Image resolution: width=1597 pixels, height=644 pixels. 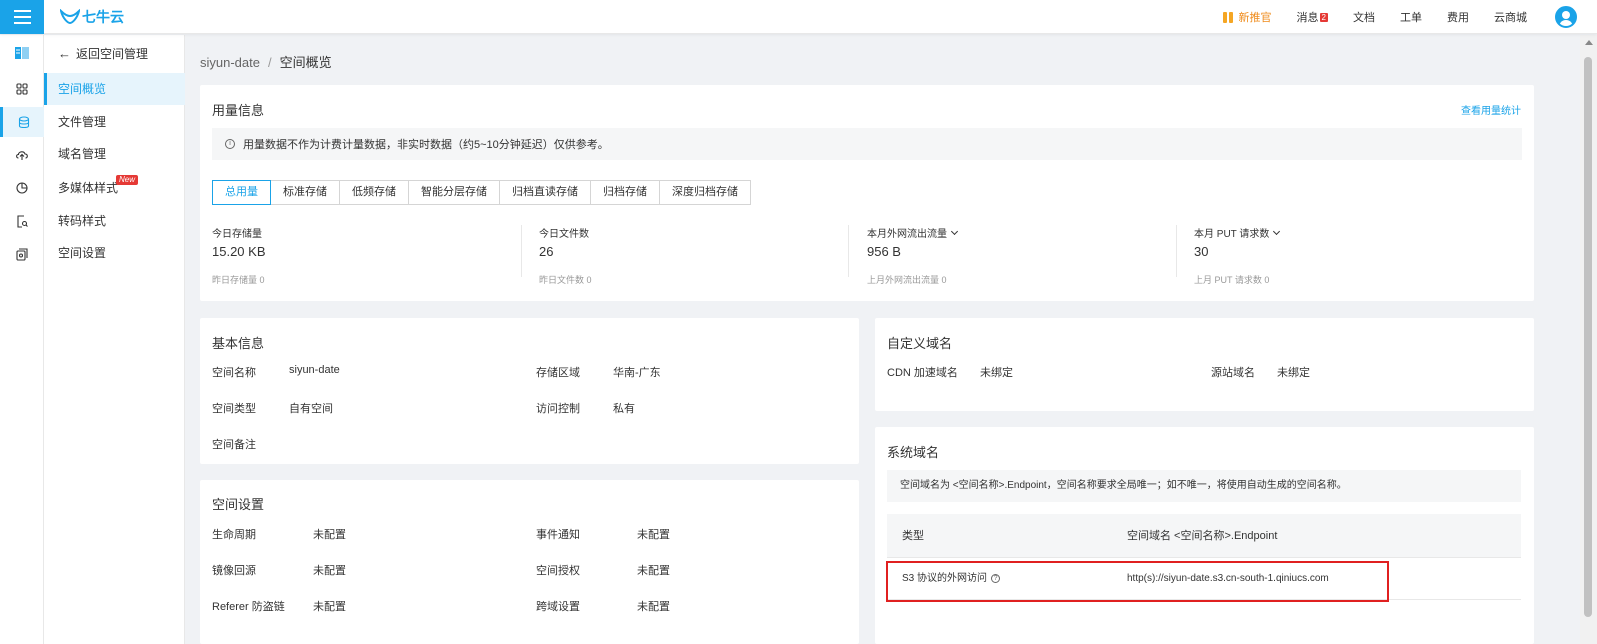 I want to click on kodo-brand-icon, so click(x=22, y=53).